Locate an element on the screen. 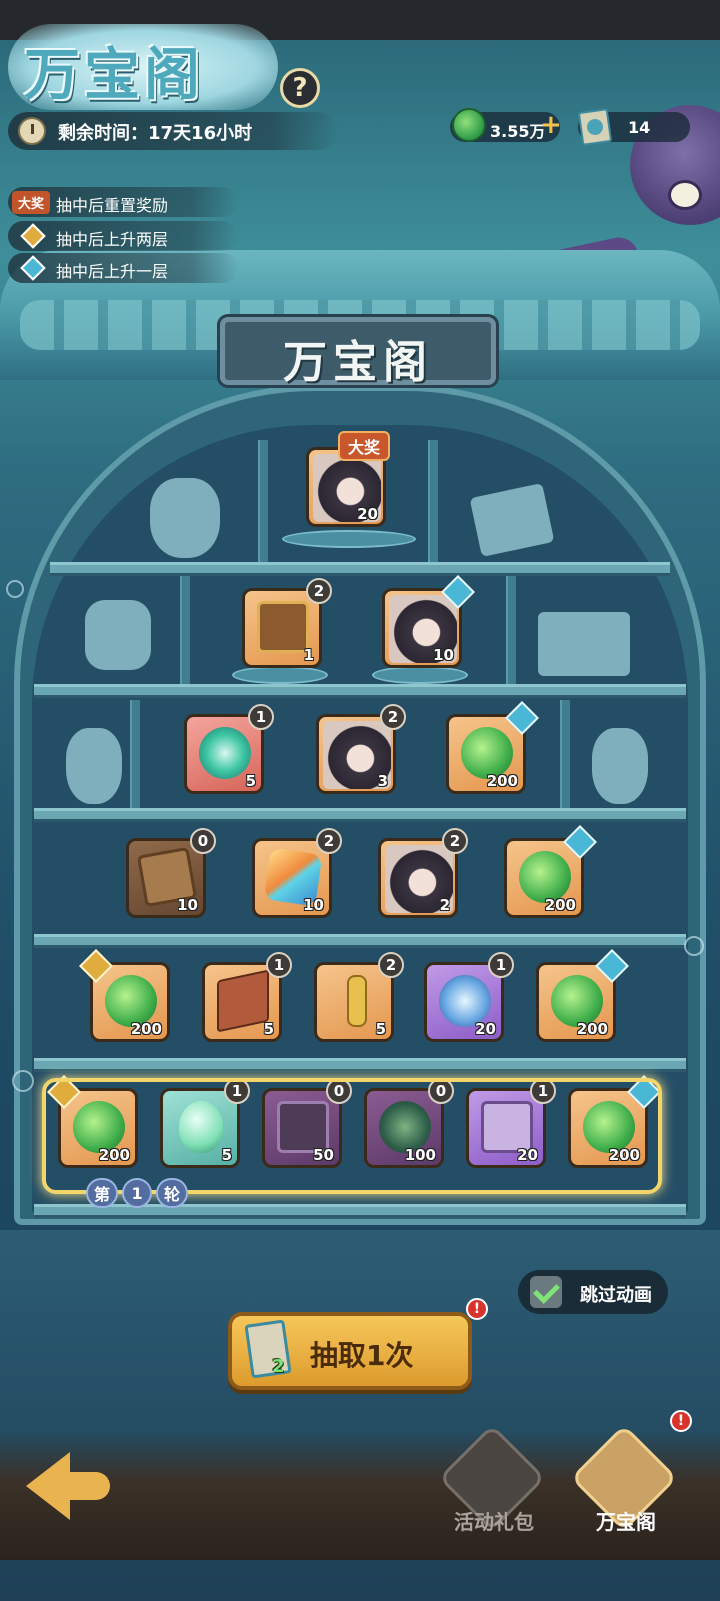 This screenshot has width=720, height=1601. plaque-title: 万宝阁 is located at coordinates (358, 362).